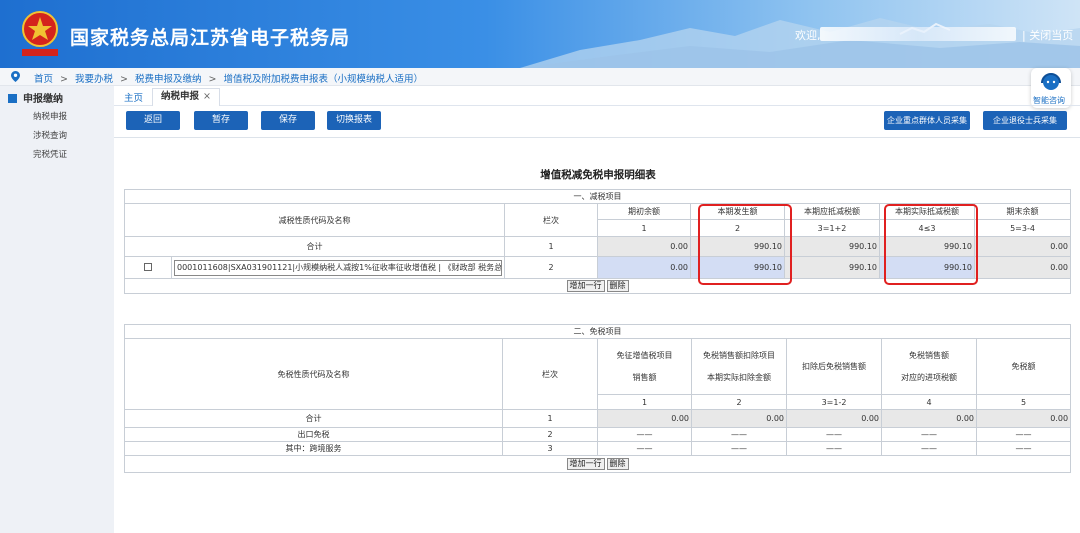  Describe the element at coordinates (551, 246) in the screenshot. I see `reduction-total-line: 1` at that location.